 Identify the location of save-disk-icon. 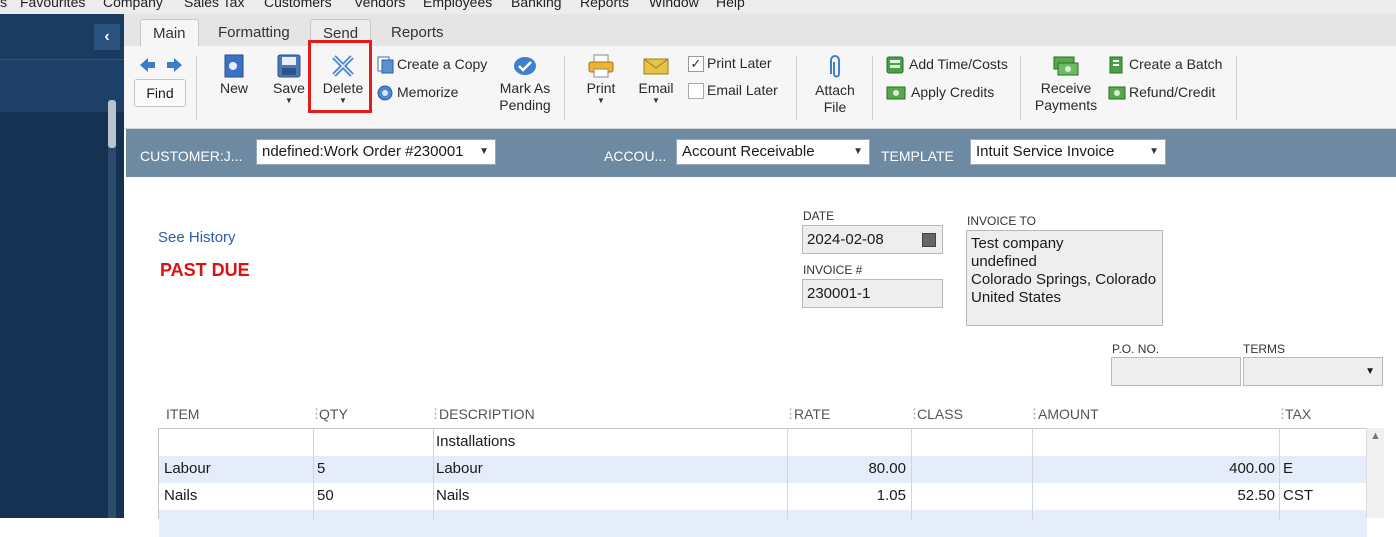
(289, 66).